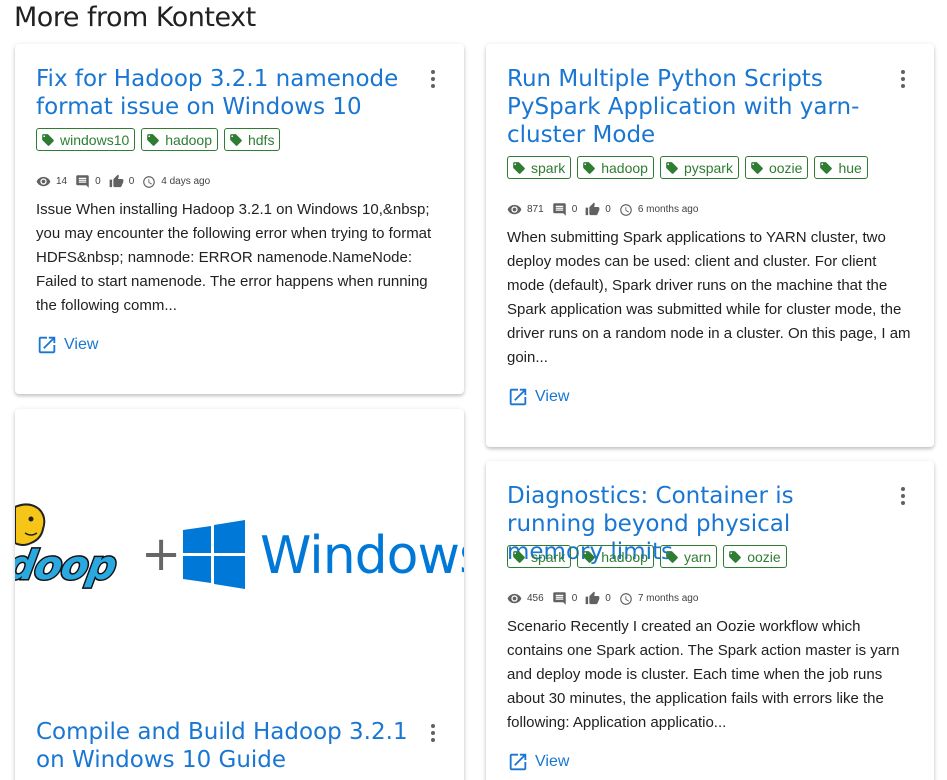 The height and width of the screenshot is (780, 947). Describe the element at coordinates (67, 565) in the screenshot. I see `hadoop-wordmark: doop` at that location.